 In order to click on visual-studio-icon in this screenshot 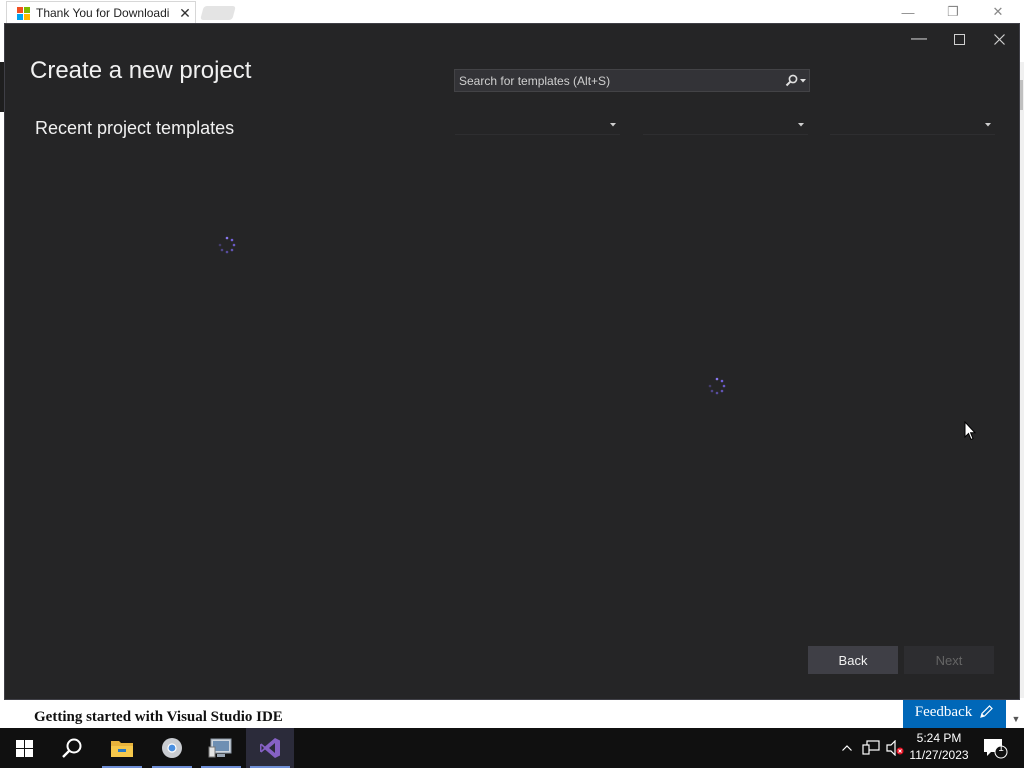, I will do `click(270, 748)`.